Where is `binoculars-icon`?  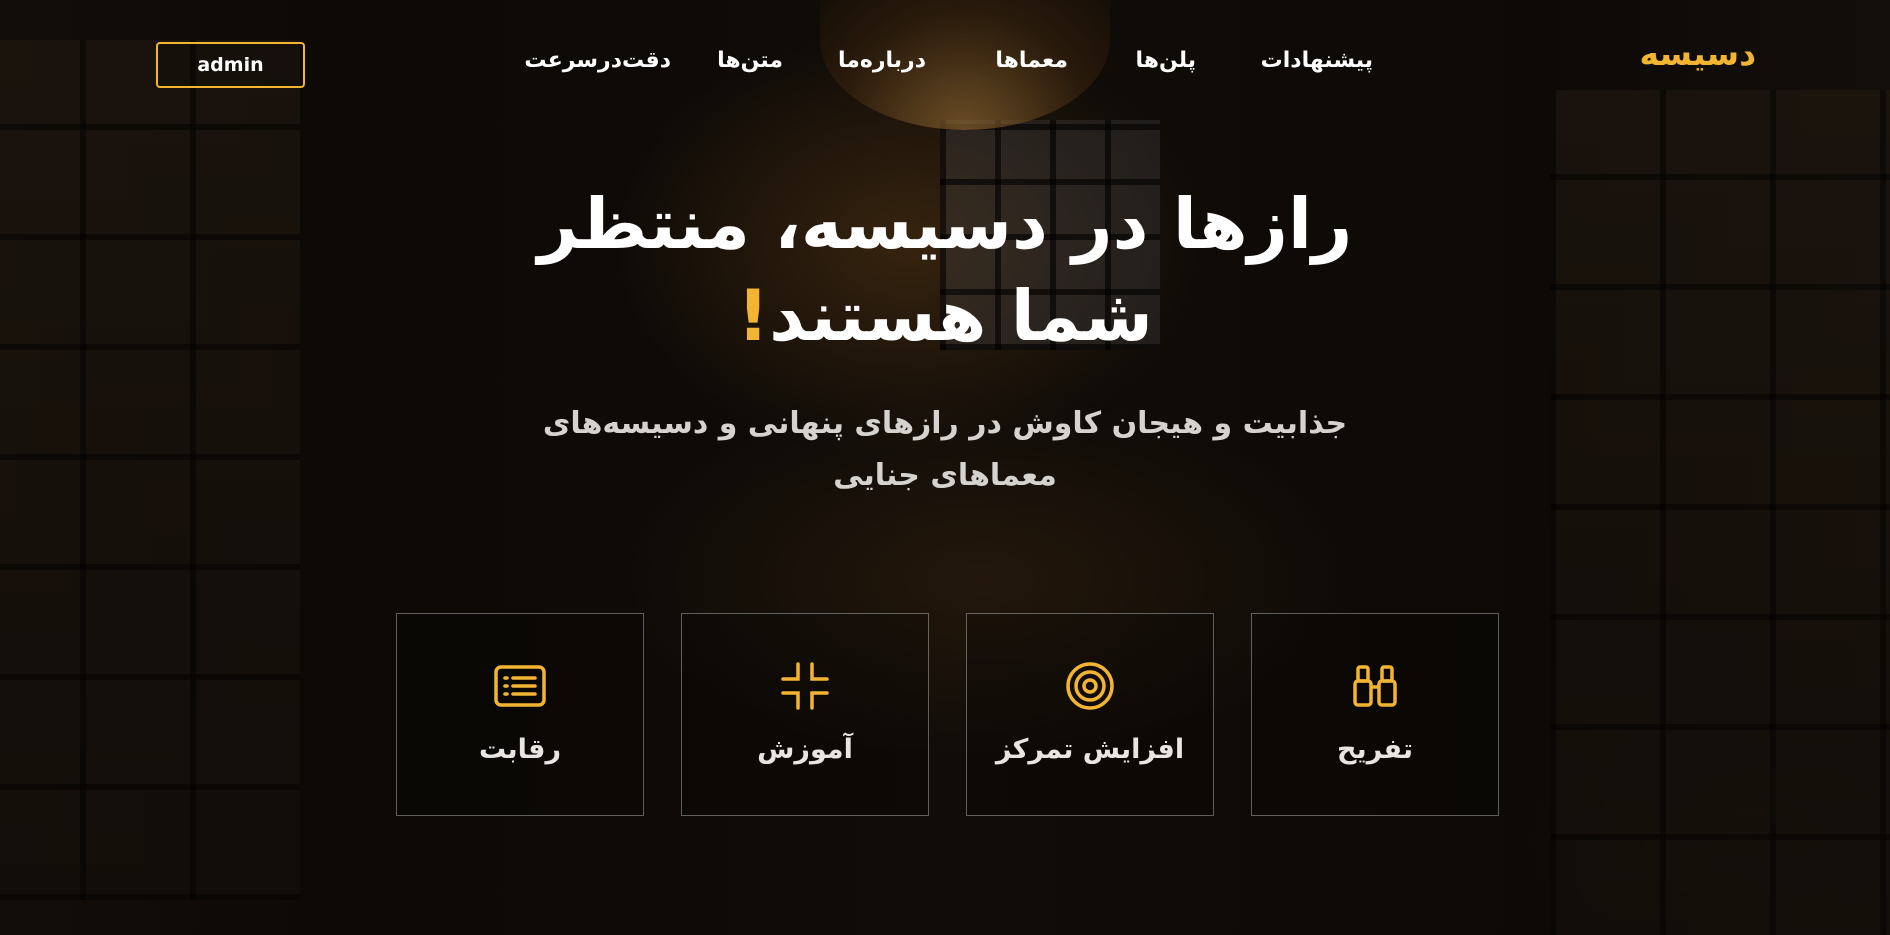
binoculars-icon is located at coordinates (1375, 686).